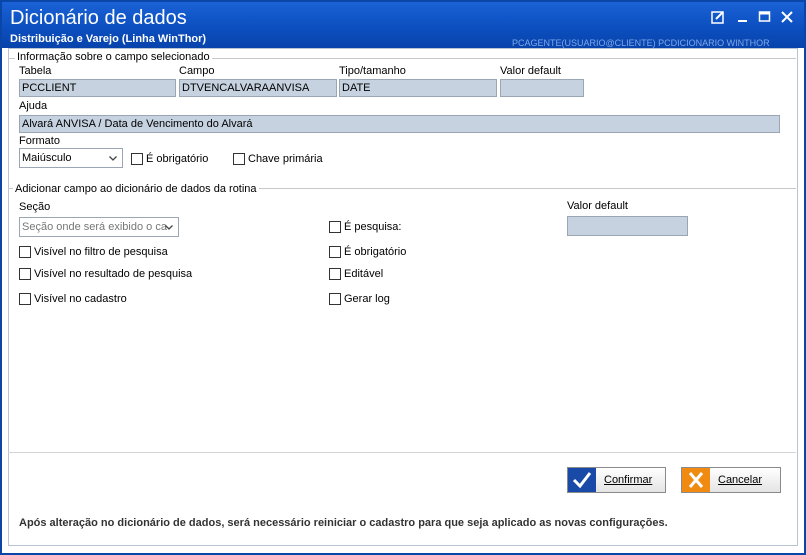  What do you see at coordinates (39, 141) in the screenshot?
I see `formato-label: Formato` at bounding box center [39, 141].